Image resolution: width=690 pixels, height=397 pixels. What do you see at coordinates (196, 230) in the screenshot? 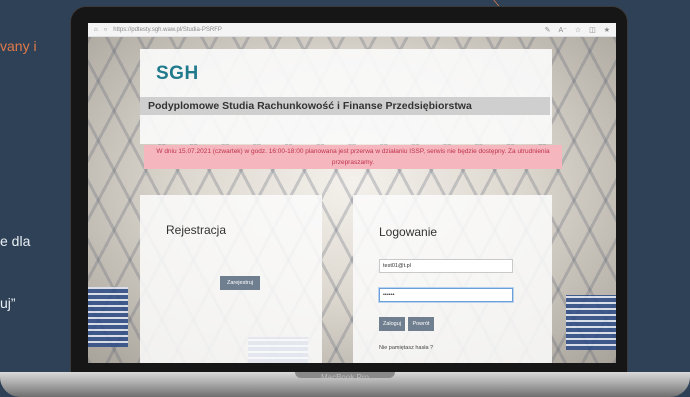
I see `registration-title: Rejestracja` at bounding box center [196, 230].